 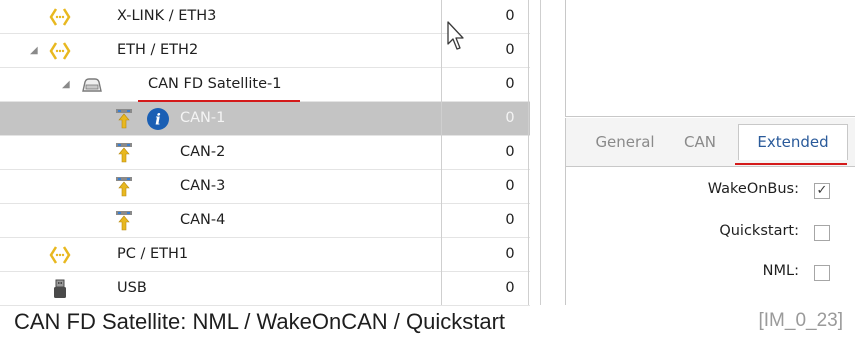 What do you see at coordinates (265, 255) in the screenshot?
I see `tree-row-pc-eth1: PC / ETH1 0` at bounding box center [265, 255].